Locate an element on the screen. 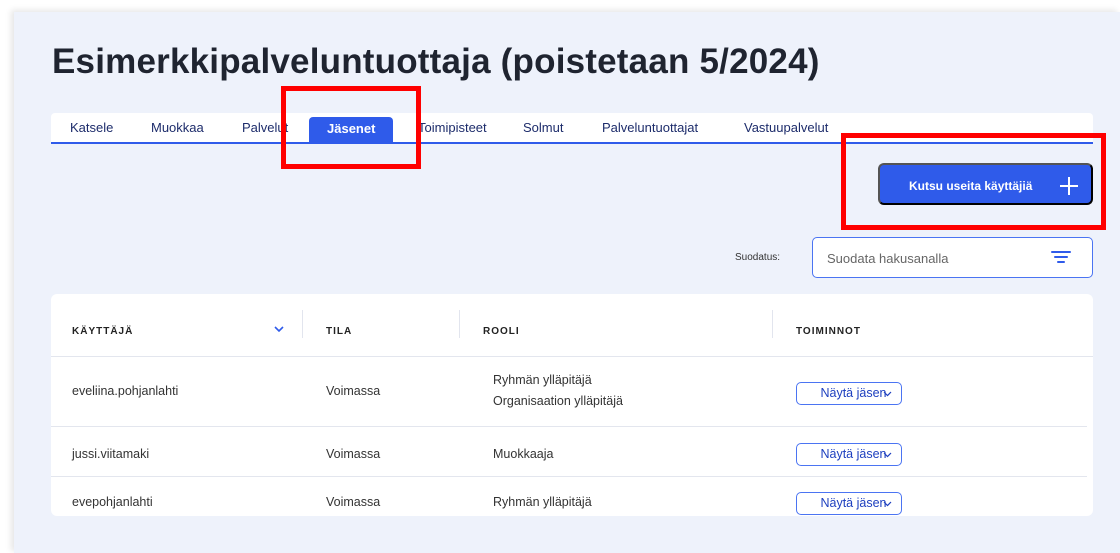 The width and height of the screenshot is (1120, 553). highlight-box-invite-button is located at coordinates (973, 181).